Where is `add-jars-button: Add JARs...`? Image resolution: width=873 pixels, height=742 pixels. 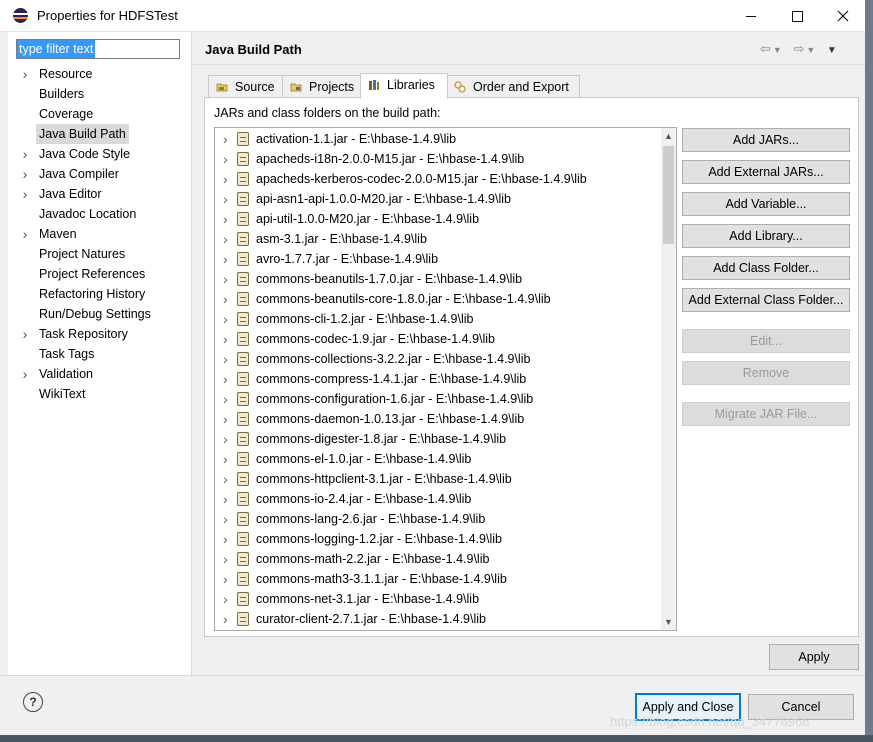 add-jars-button: Add JARs... is located at coordinates (766, 140).